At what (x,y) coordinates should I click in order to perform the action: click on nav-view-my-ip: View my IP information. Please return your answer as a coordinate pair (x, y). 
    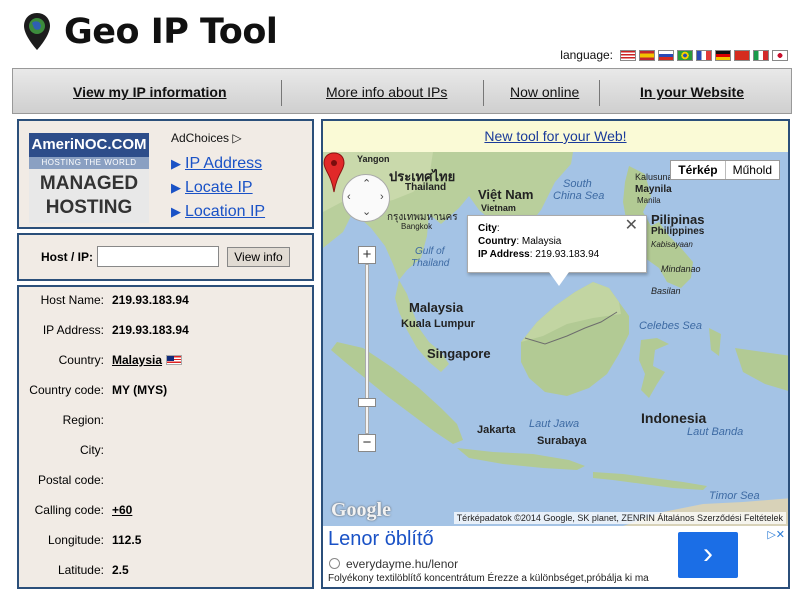
    Looking at the image, I should click on (150, 92).